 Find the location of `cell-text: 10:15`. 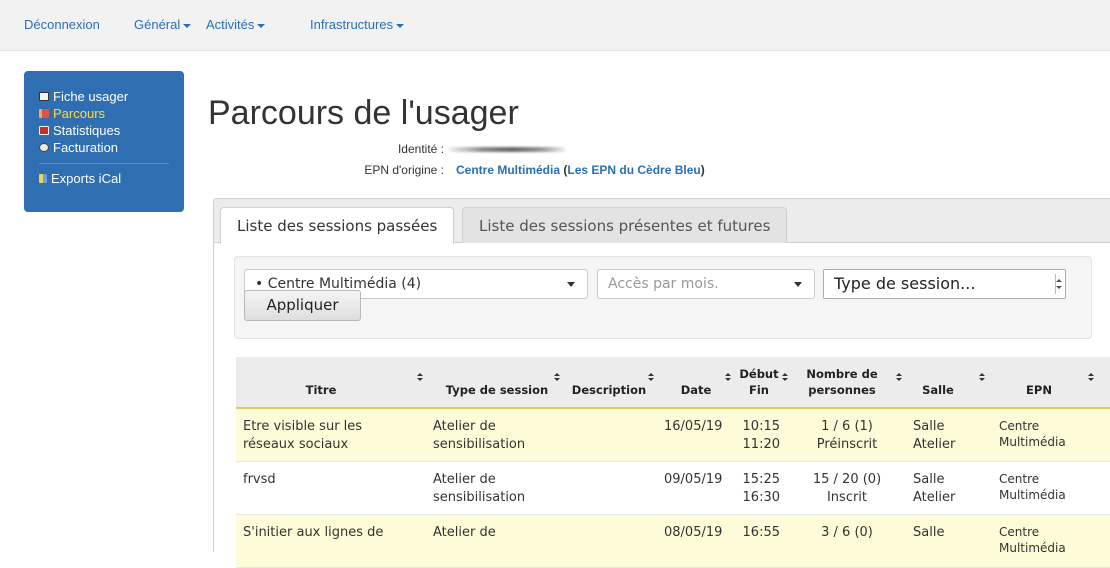

cell-text: 10:15 is located at coordinates (761, 426).